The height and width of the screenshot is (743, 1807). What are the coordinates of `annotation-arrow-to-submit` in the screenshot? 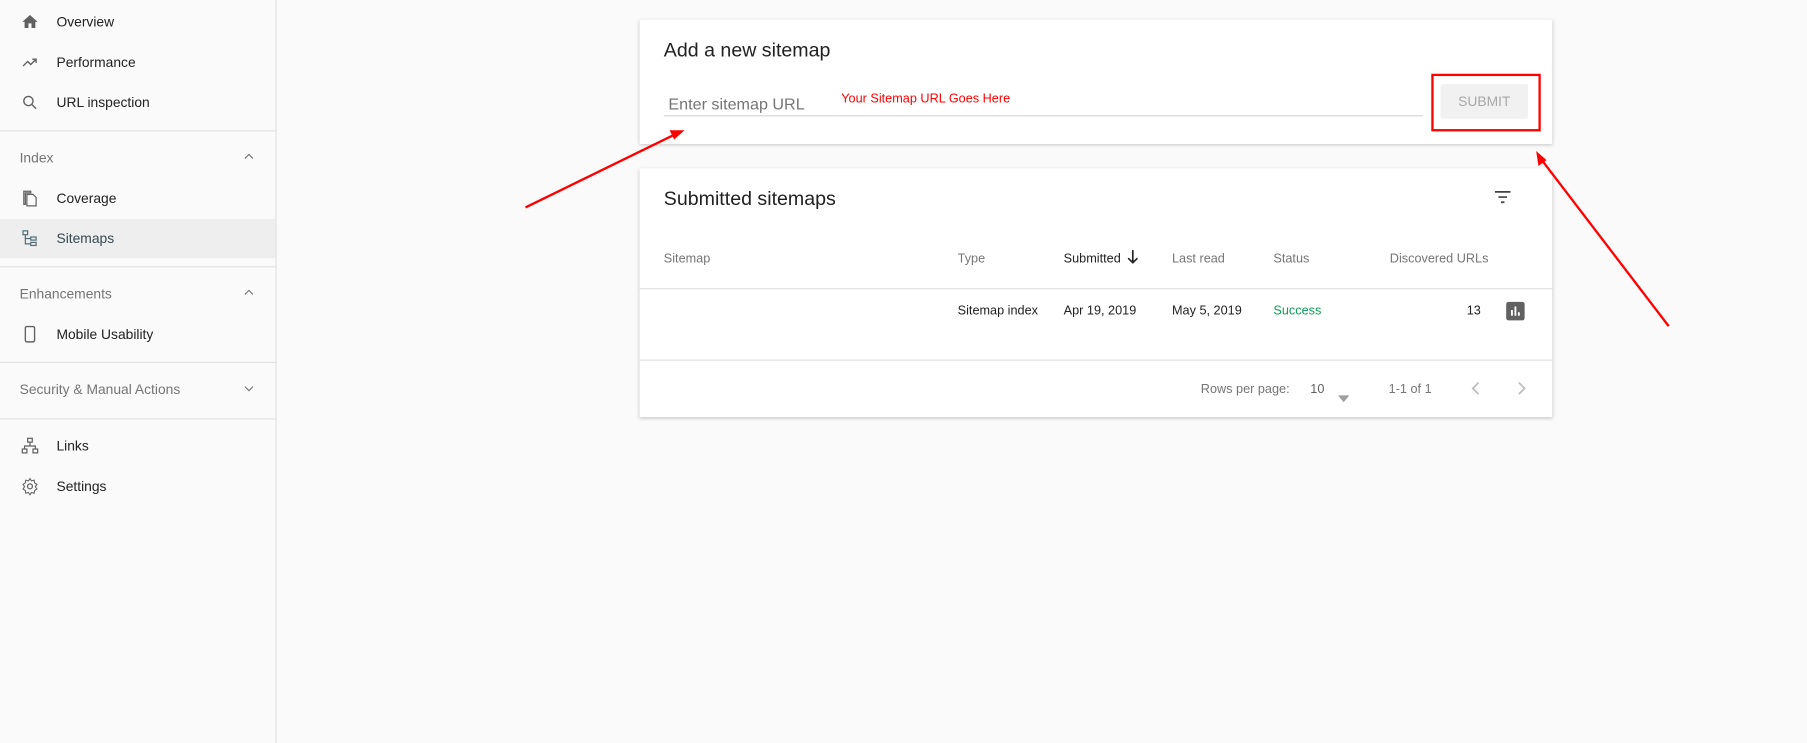 It's located at (1603, 238).